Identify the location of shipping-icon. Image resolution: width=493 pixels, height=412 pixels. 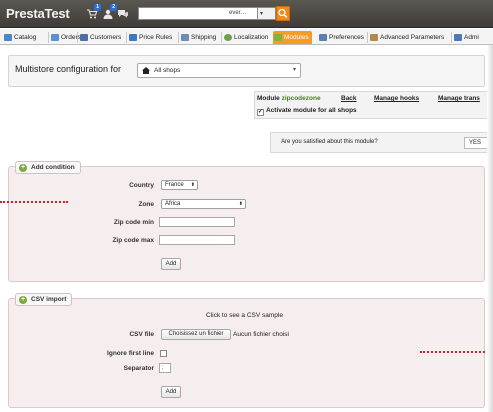
(185, 37).